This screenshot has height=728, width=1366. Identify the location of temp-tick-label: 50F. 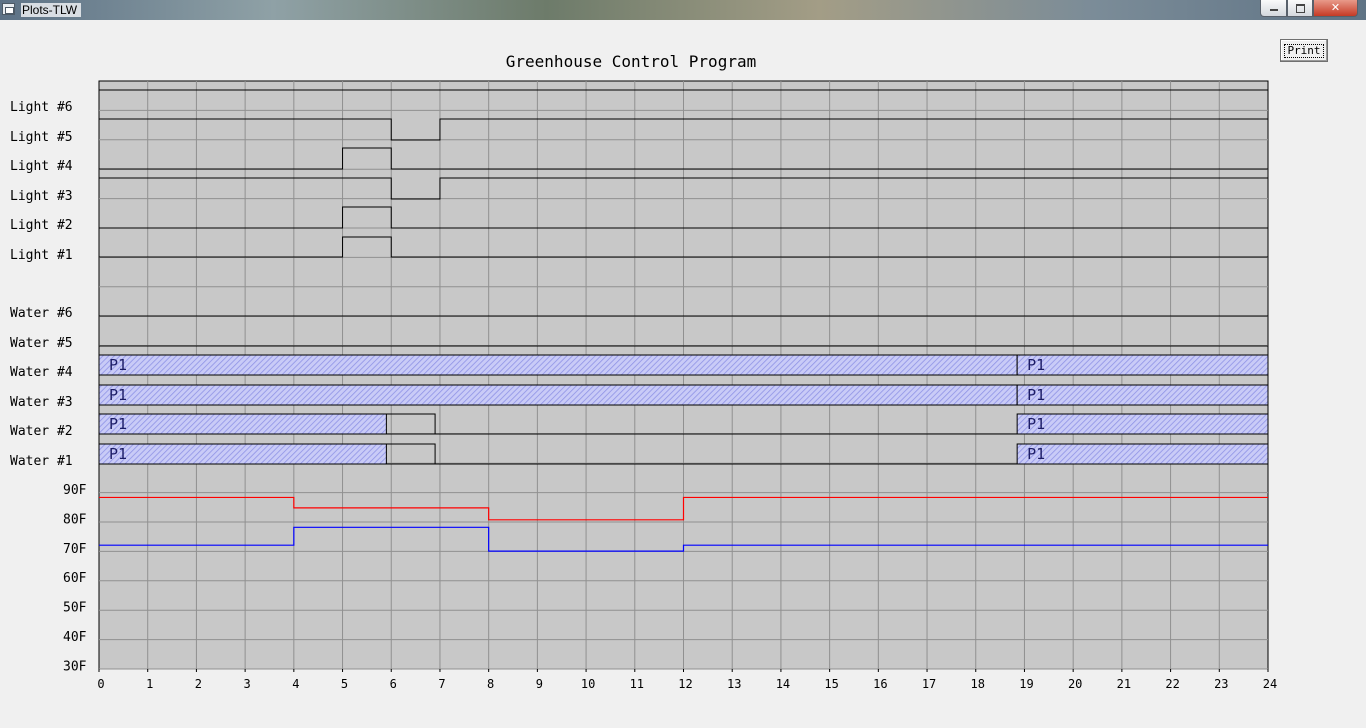
(75, 608).